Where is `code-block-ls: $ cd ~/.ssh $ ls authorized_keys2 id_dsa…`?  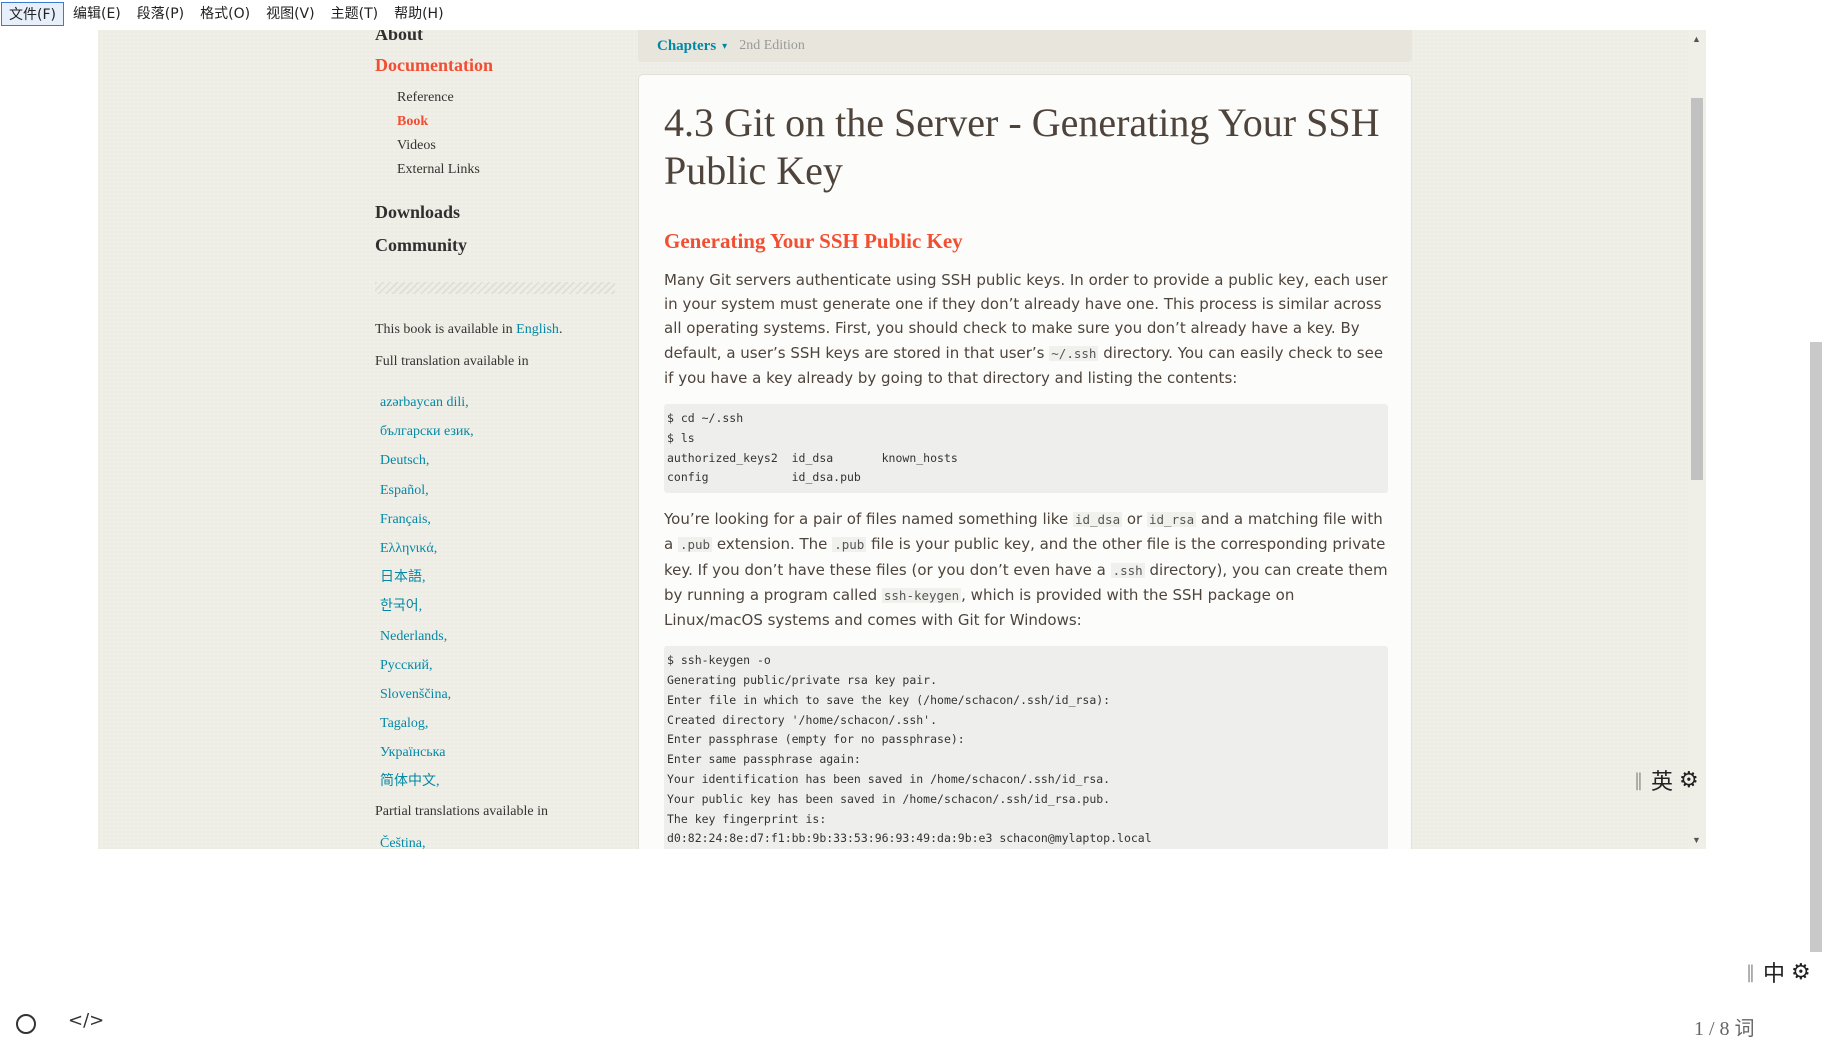 code-block-ls: $ cd ~/.ssh $ ls authorized_keys2 id_dsa… is located at coordinates (1026, 449).